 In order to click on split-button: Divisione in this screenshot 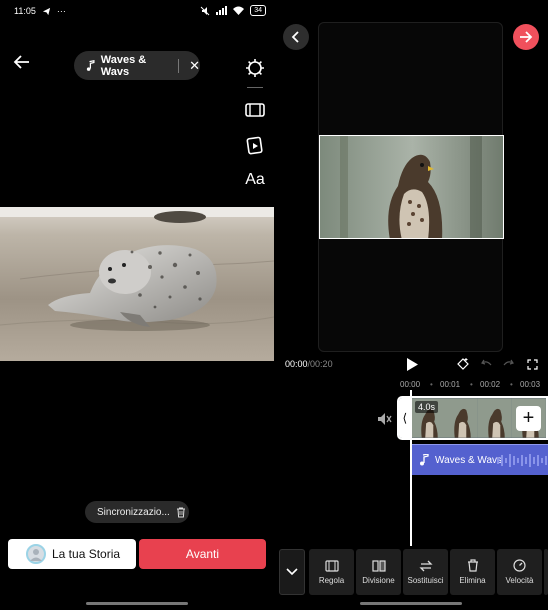, I will do `click(378, 572)`.